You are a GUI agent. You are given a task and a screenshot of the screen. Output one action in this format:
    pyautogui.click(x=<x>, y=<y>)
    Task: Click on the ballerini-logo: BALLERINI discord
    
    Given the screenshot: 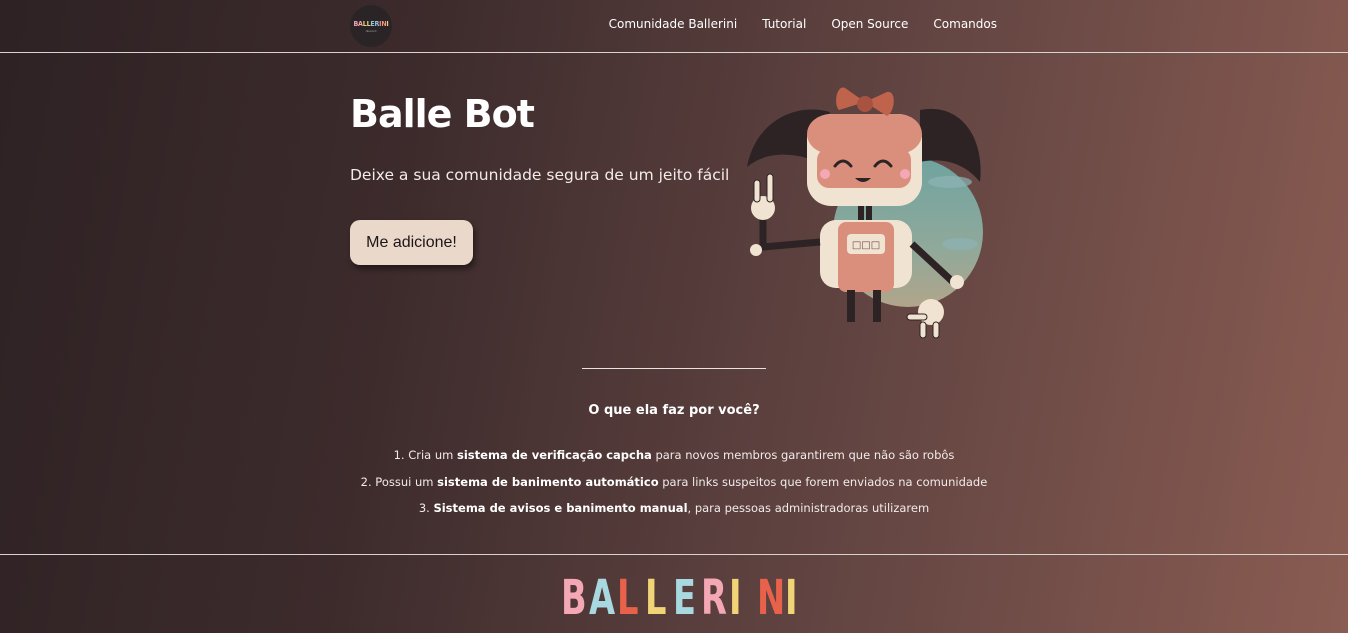 What is the action you would take?
    pyautogui.click(x=371, y=26)
    